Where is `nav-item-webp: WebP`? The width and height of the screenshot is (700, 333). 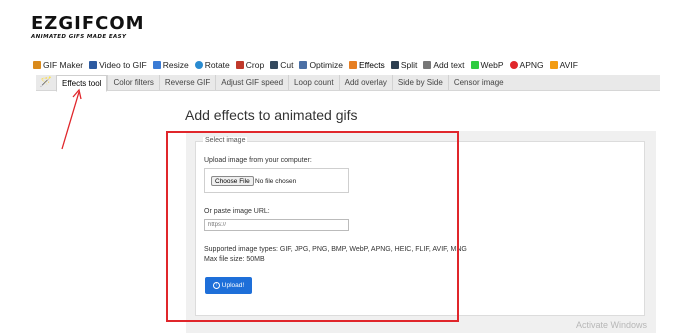 nav-item-webp: WebP is located at coordinates (487, 65).